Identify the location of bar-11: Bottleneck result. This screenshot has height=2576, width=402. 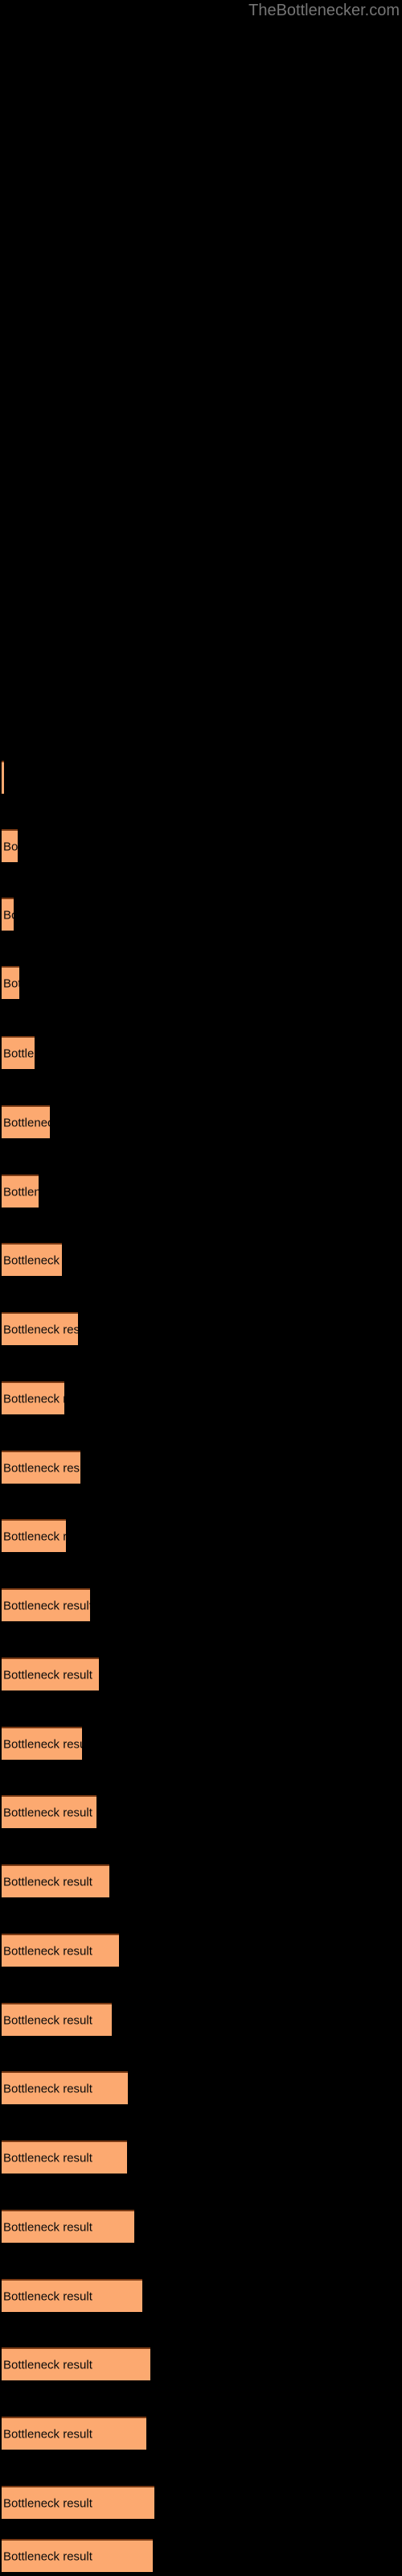
(41, 1467).